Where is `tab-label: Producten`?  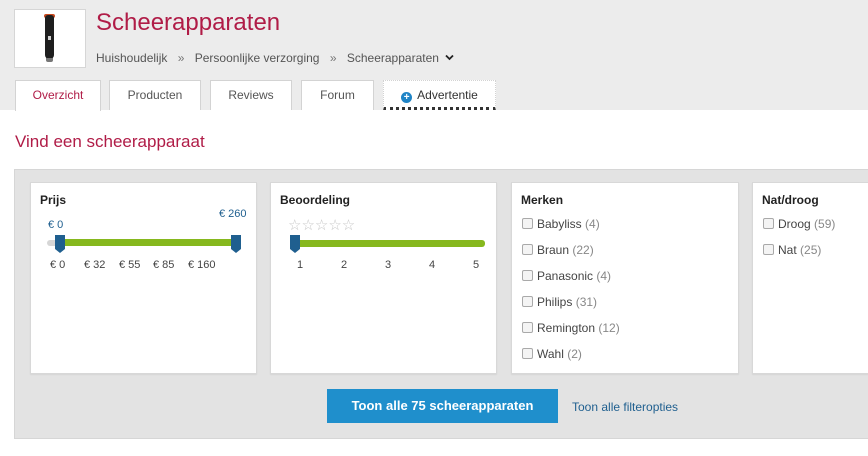 tab-label: Producten is located at coordinates (155, 95).